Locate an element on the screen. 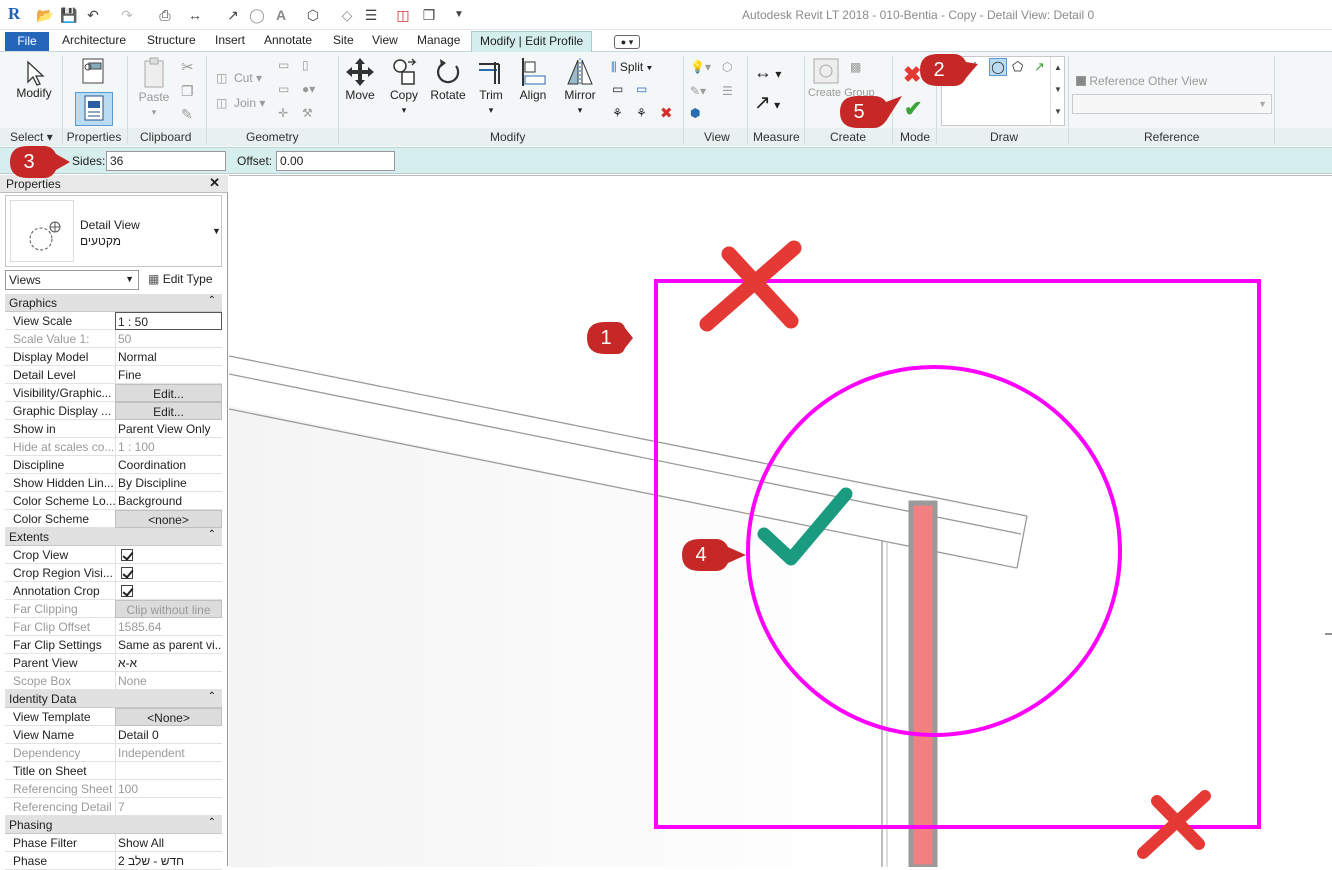  tab-site: Site is located at coordinates (343, 40).